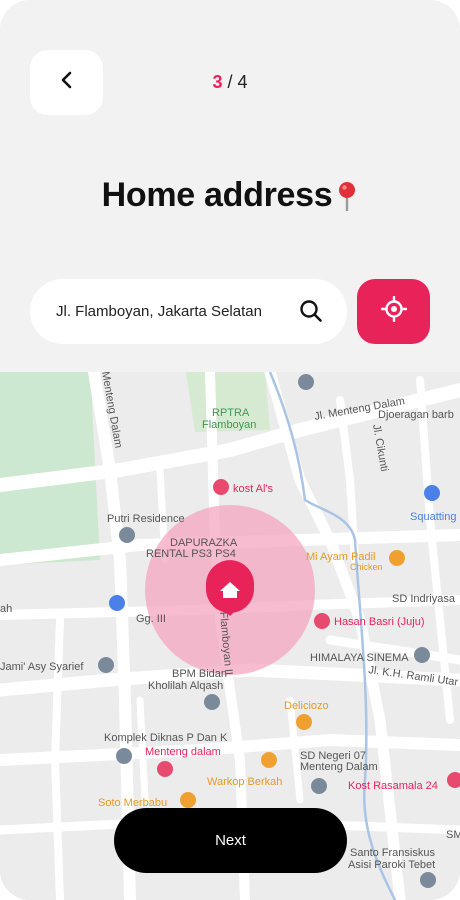 This screenshot has width=460, height=900. What do you see at coordinates (230, 840) in the screenshot?
I see `next-button: Next` at bounding box center [230, 840].